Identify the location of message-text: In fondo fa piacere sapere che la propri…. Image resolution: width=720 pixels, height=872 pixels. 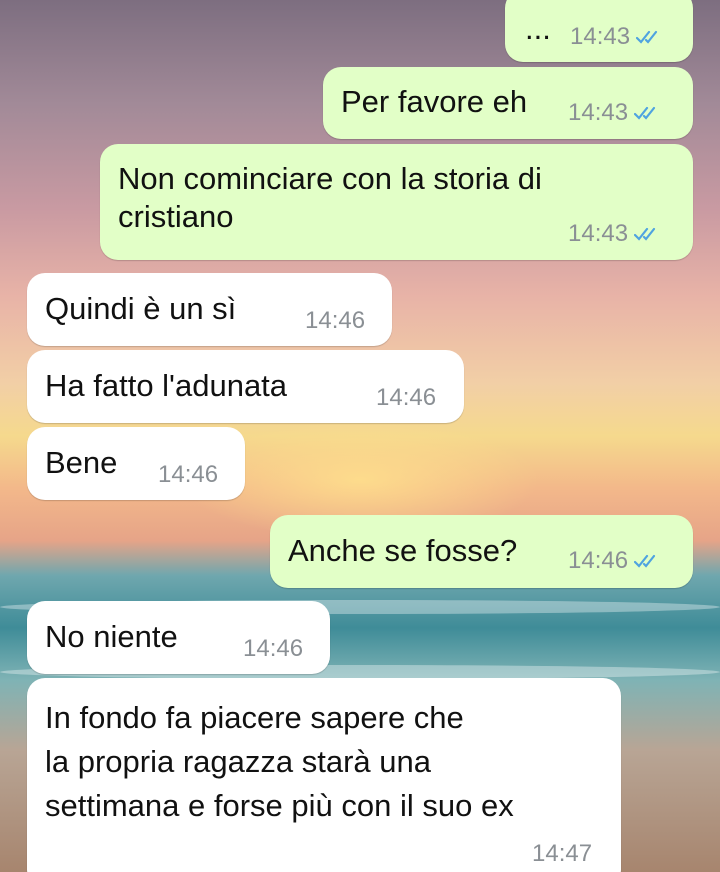
(279, 761).